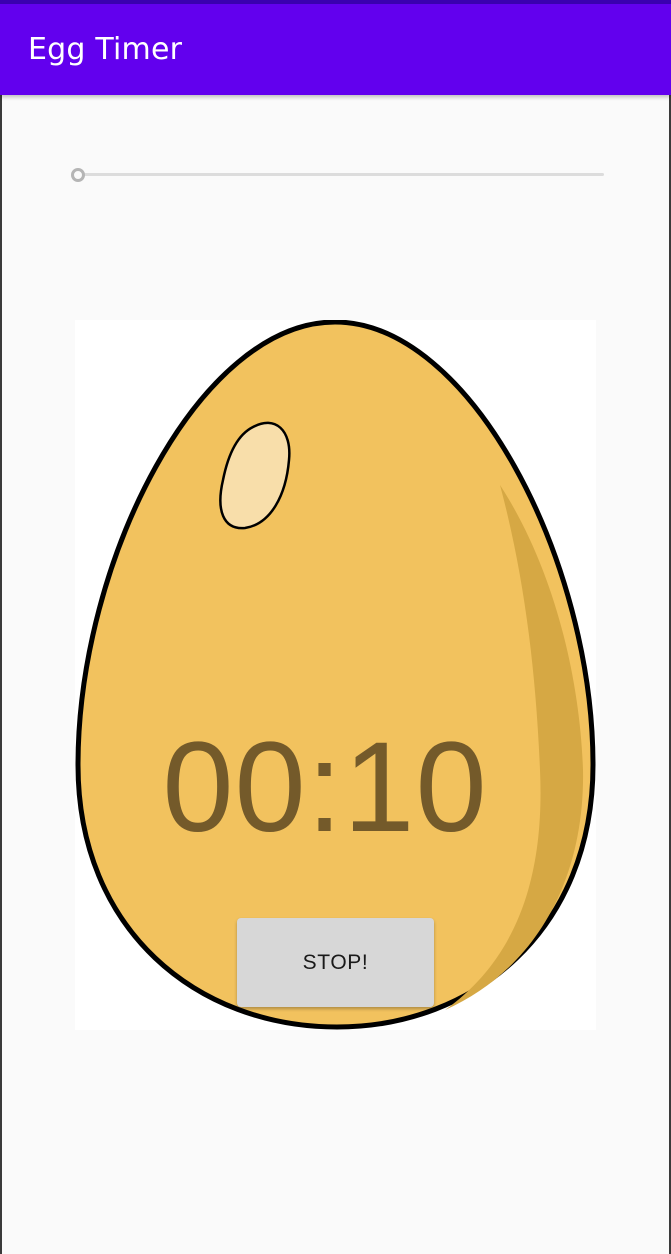 The image size is (671, 1254). Describe the element at coordinates (78, 175) in the screenshot. I see `seekbar-thumb` at that location.